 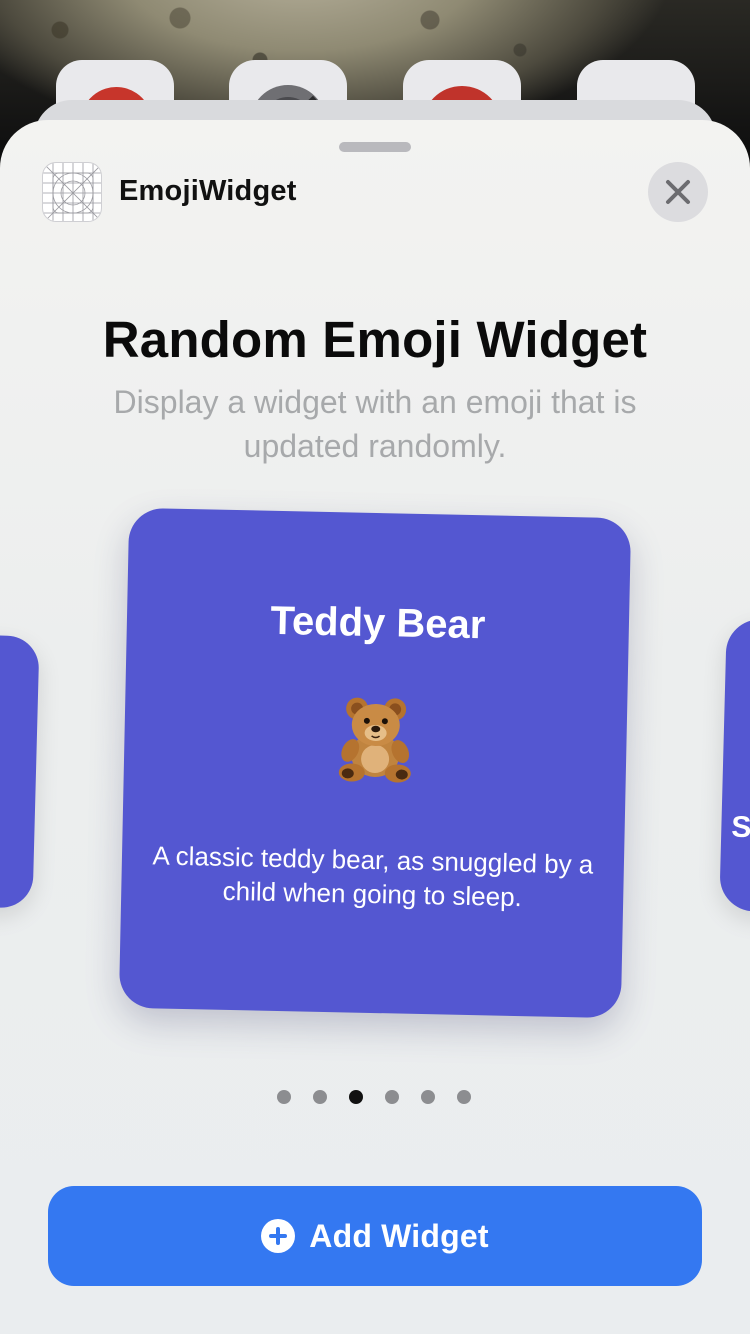 What do you see at coordinates (375, 339) in the screenshot?
I see `widget-gallery-title: Random Emoji Widget` at bounding box center [375, 339].